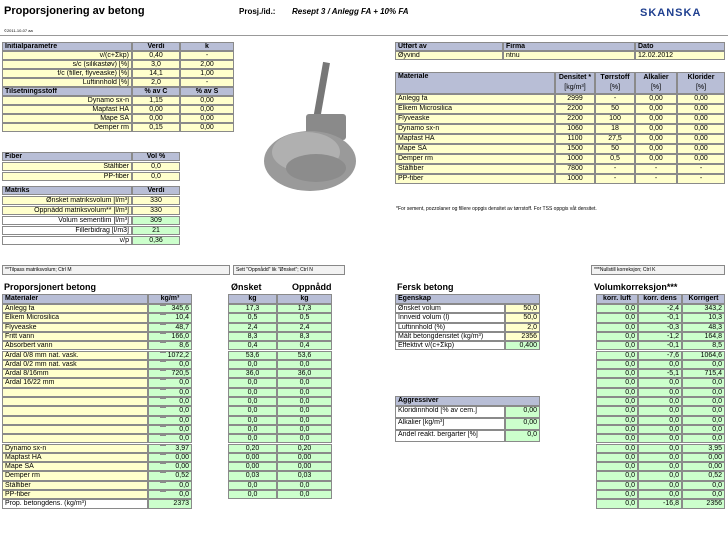  I want to click on proportion-material-name: Demper rm, so click(75, 476).